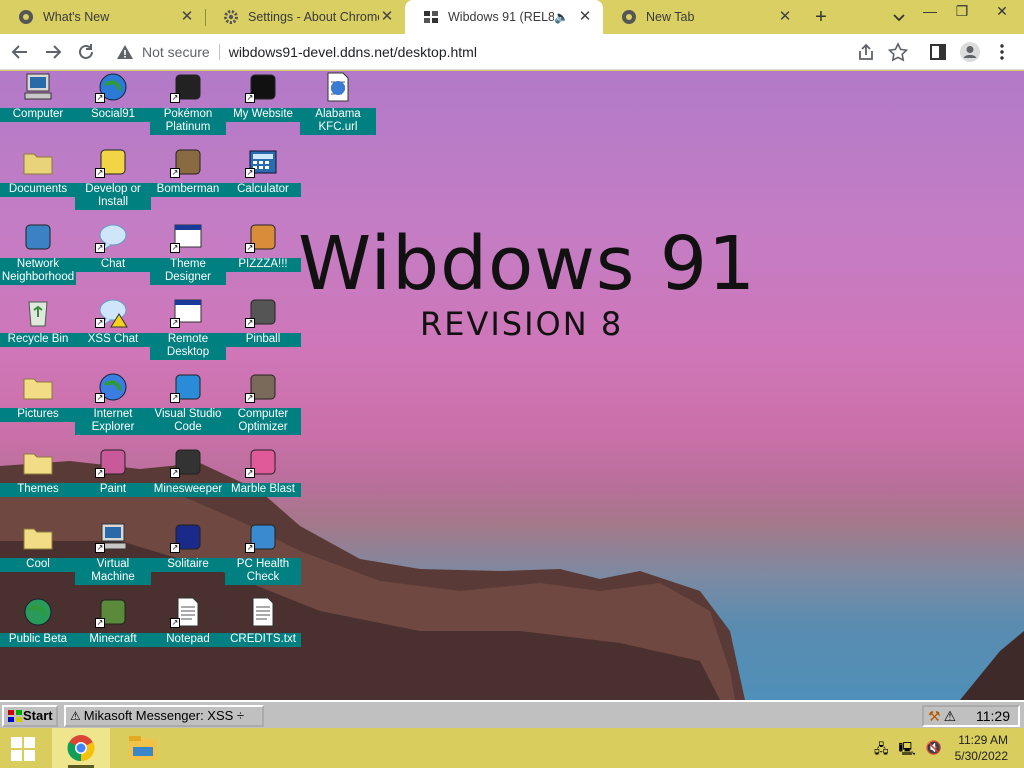 The width and height of the screenshot is (1024, 768). What do you see at coordinates (113, 108) in the screenshot?
I see `desktop-icon: ↗ Social91` at bounding box center [113, 108].